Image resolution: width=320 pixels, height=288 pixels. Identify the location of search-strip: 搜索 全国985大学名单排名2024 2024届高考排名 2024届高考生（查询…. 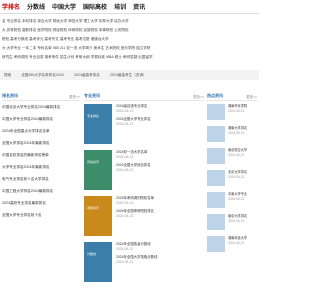
(129, 75).